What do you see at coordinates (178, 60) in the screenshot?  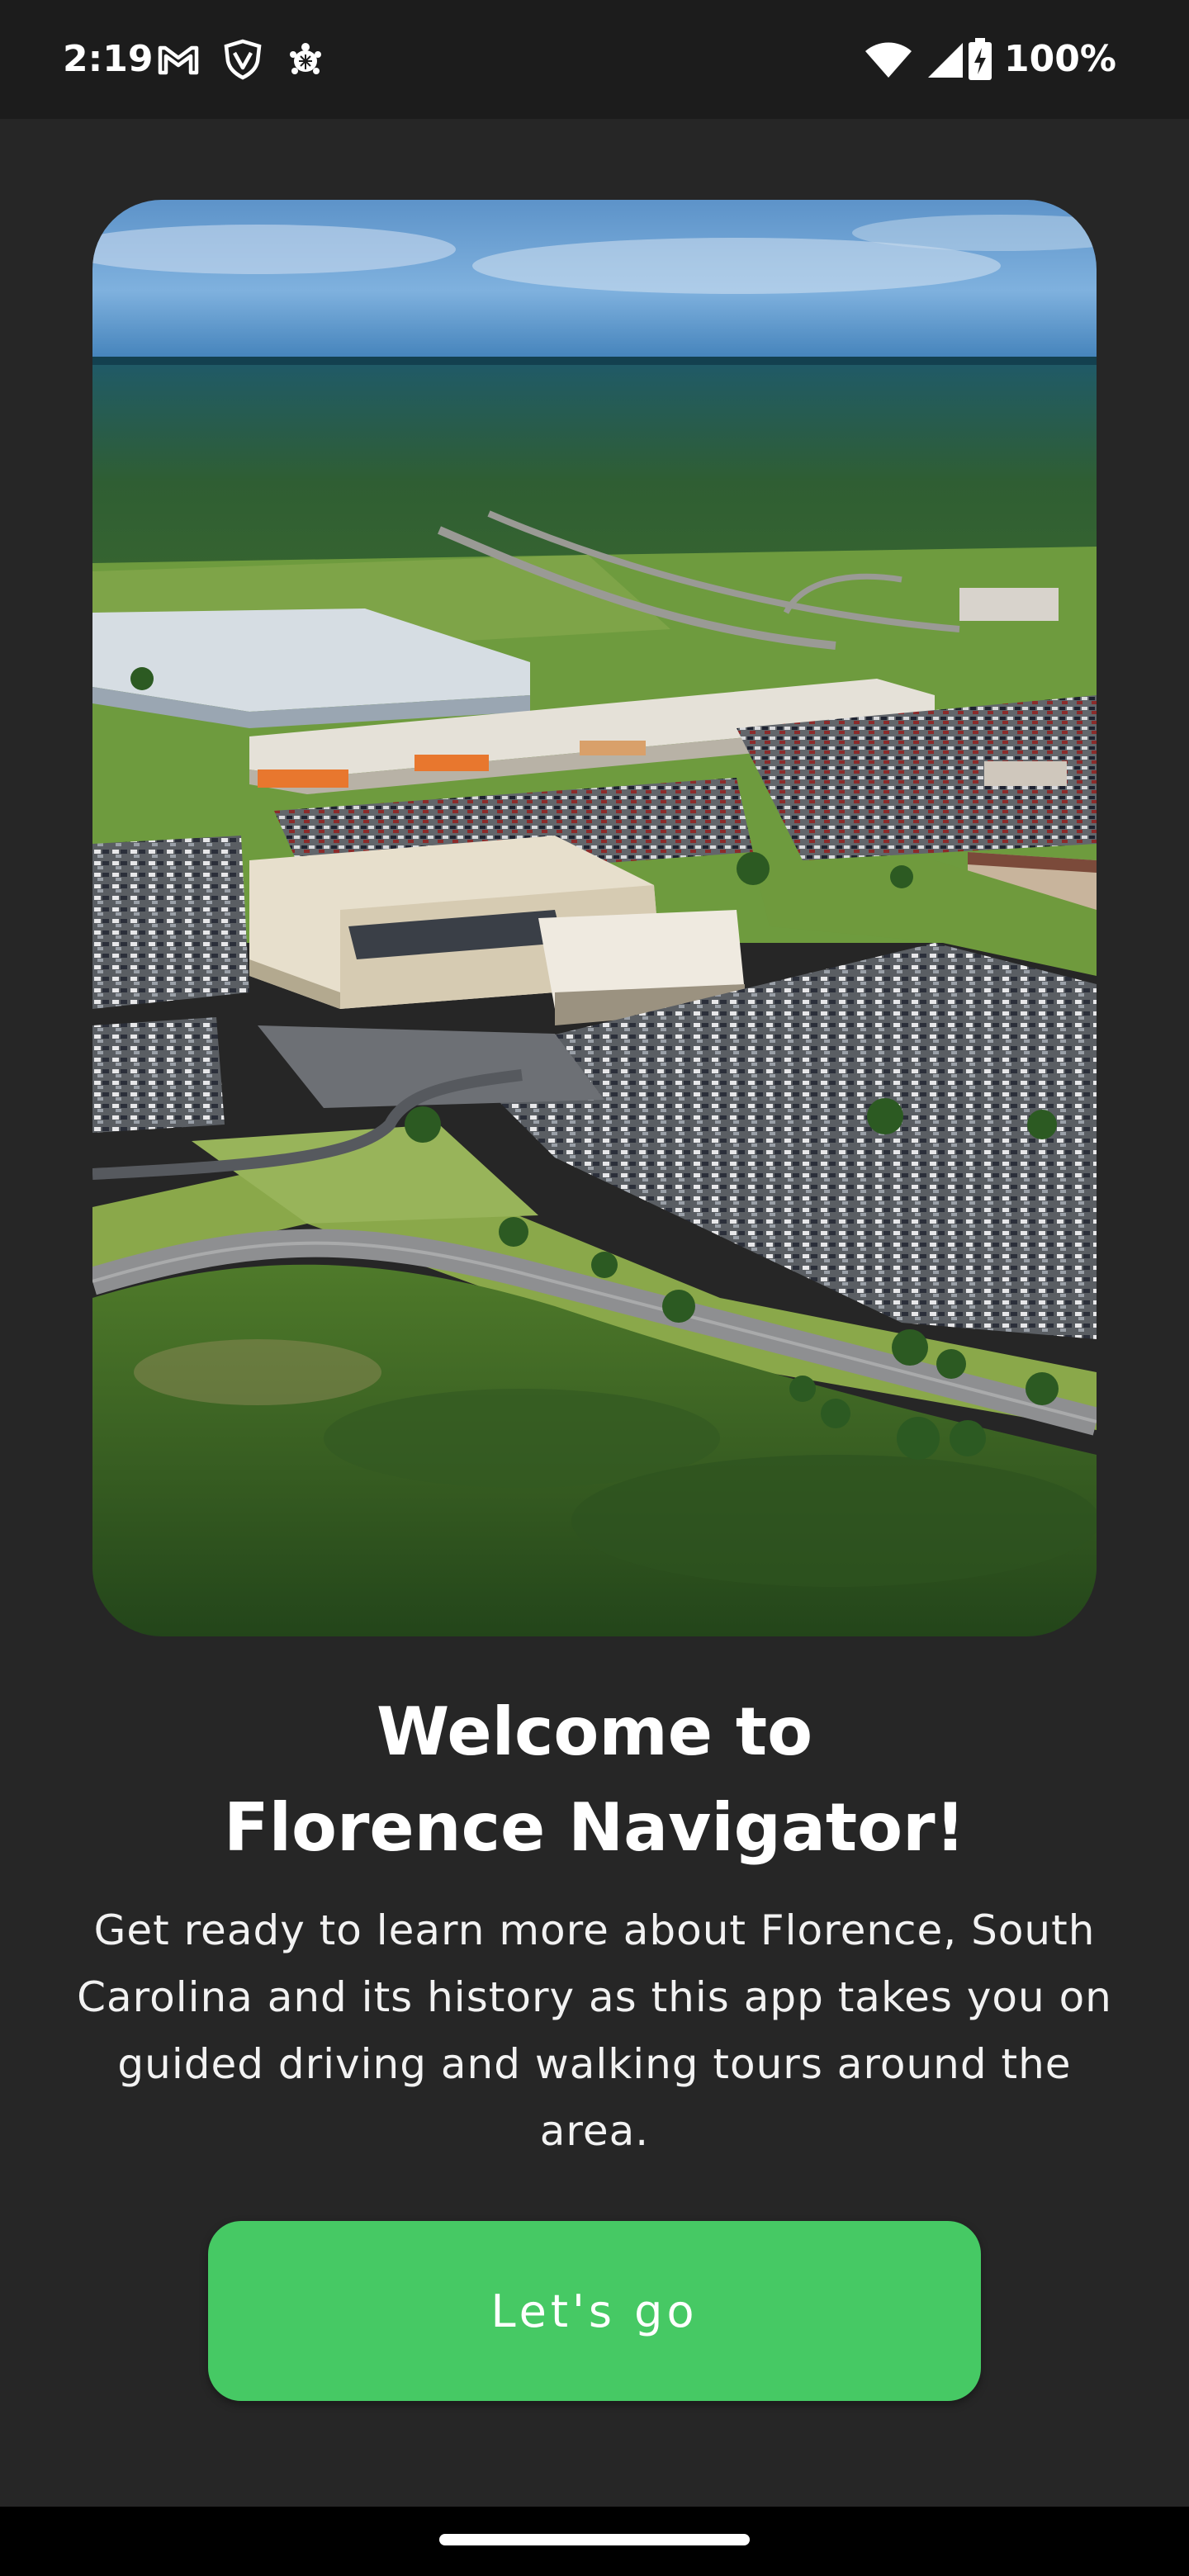 I see `gmail-icon` at bounding box center [178, 60].